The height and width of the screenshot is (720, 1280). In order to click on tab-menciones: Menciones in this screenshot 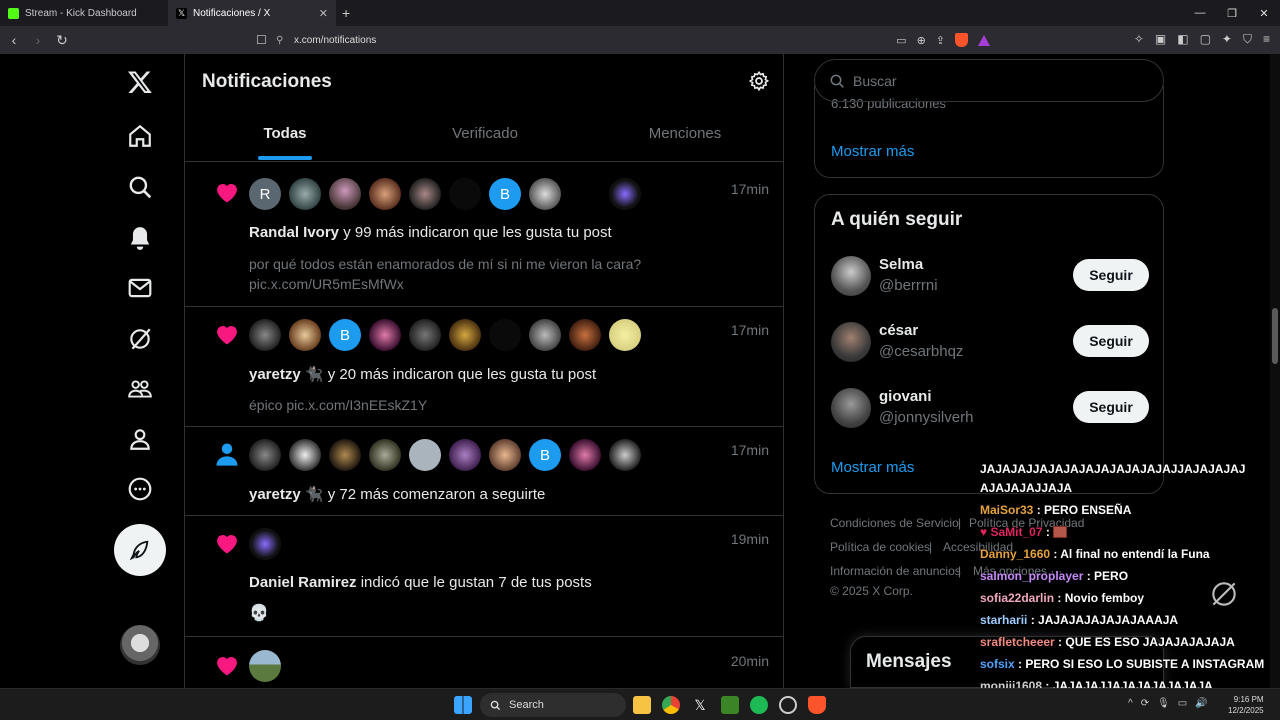, I will do `click(684, 138)`.